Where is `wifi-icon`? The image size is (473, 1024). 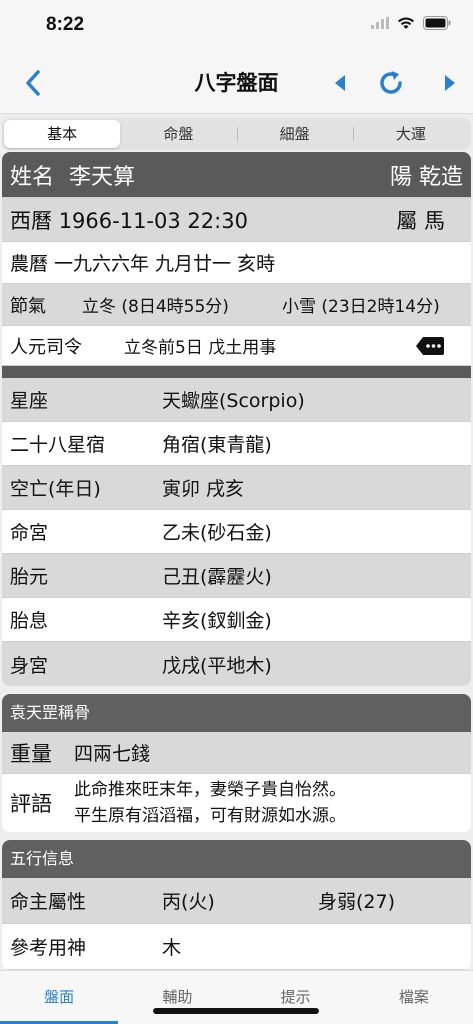
wifi-icon is located at coordinates (406, 23).